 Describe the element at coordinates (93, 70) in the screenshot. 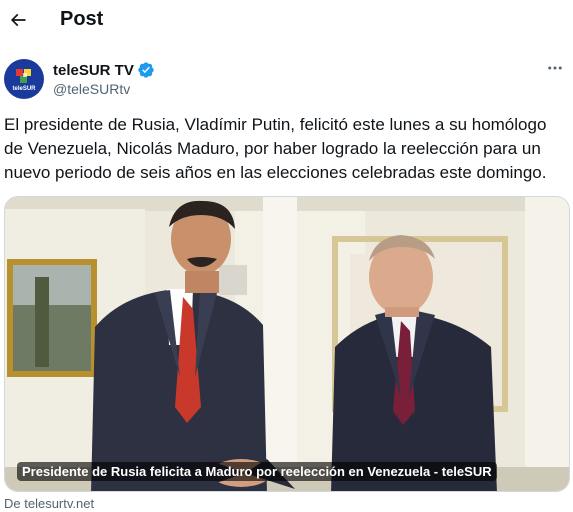

I see `display-name: teleSUR TV` at that location.